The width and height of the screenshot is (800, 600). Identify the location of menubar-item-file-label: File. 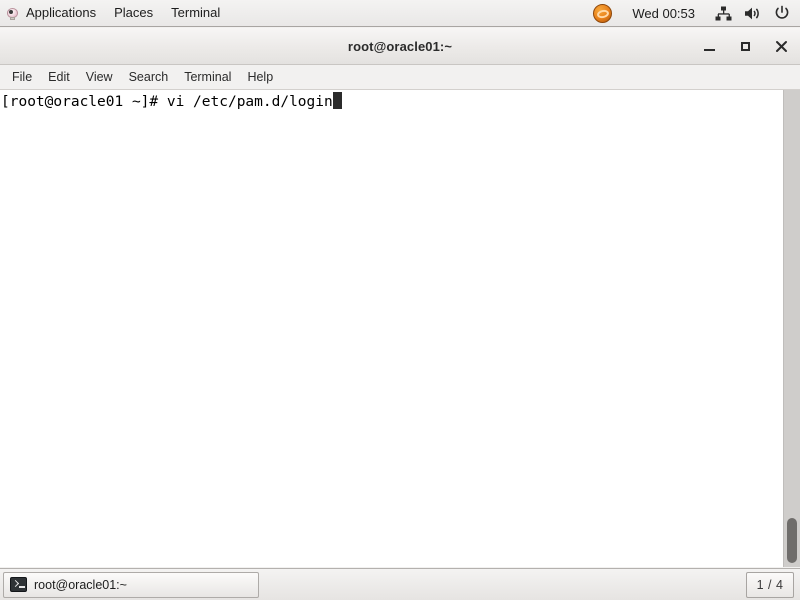
(22, 76).